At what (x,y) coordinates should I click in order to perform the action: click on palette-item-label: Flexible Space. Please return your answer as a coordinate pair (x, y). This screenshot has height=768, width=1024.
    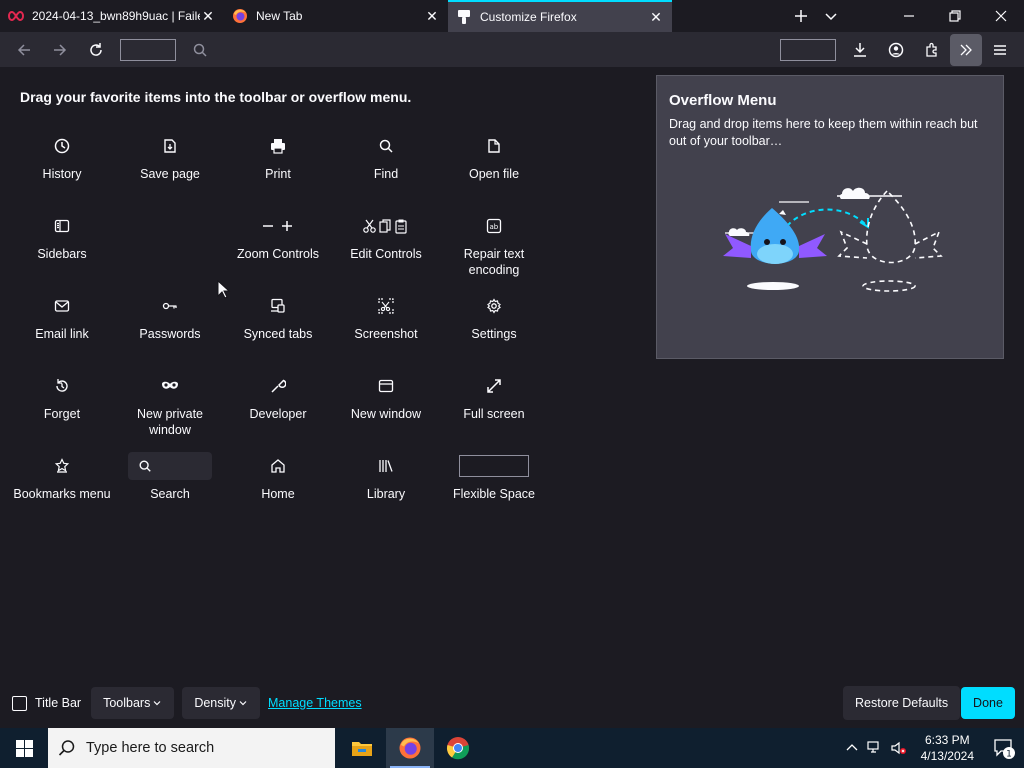
    Looking at the image, I should click on (494, 494).